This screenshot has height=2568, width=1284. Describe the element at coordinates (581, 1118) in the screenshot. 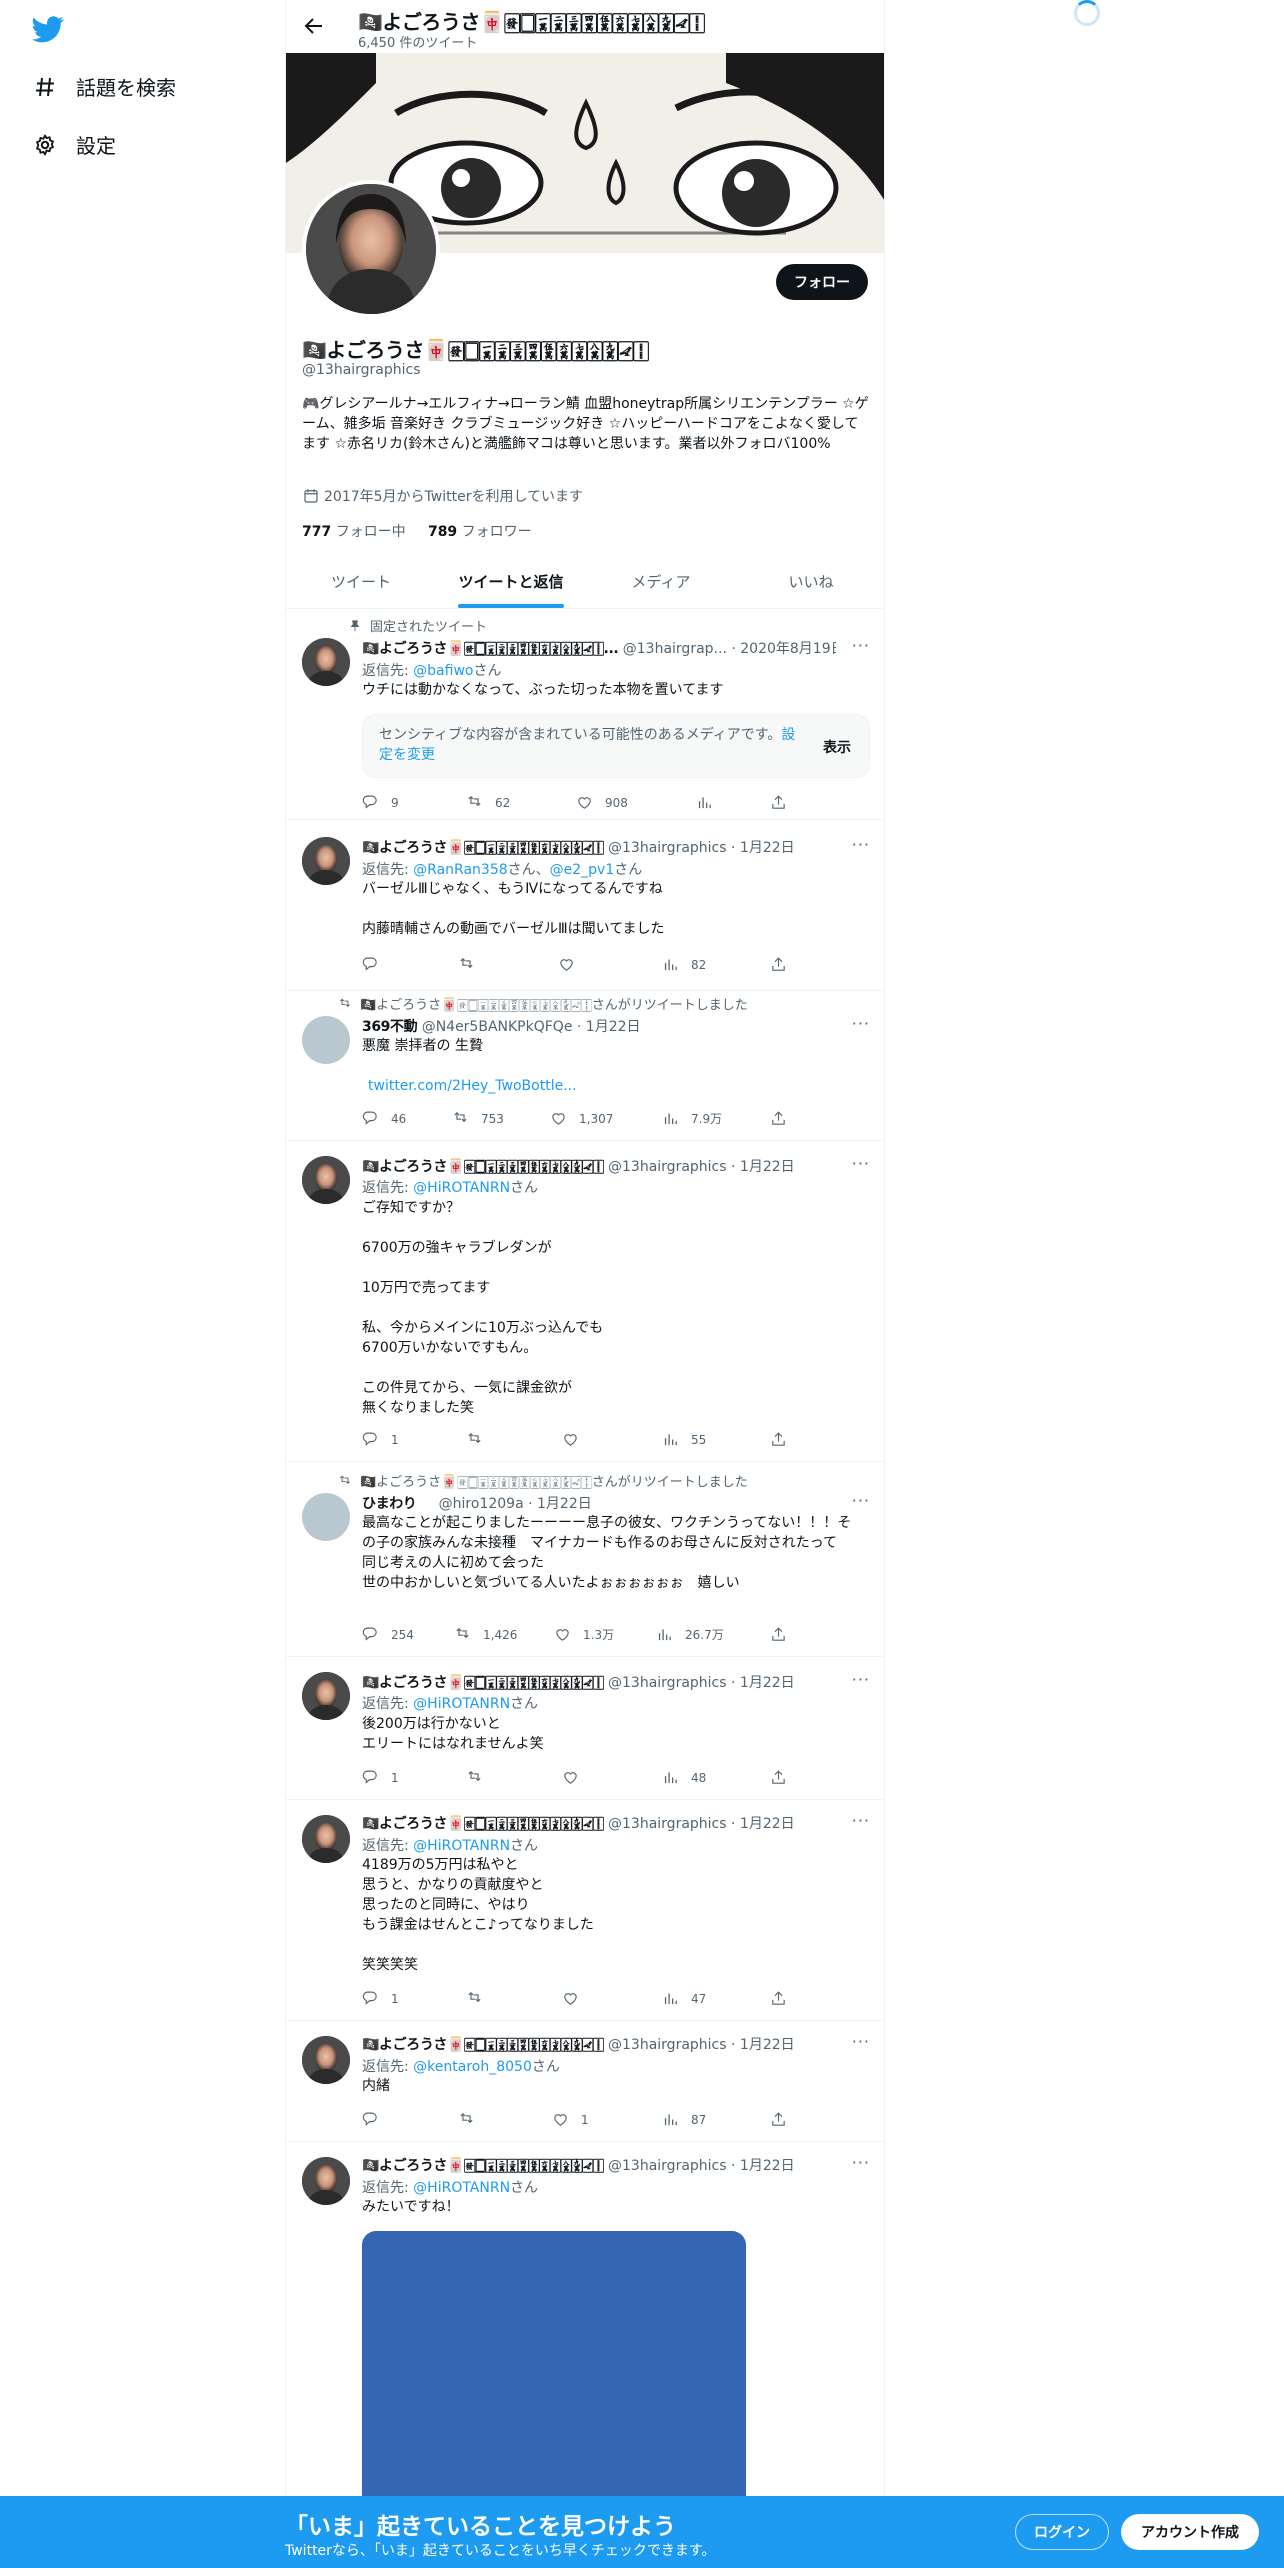

I see `like-button: 1,307` at that location.